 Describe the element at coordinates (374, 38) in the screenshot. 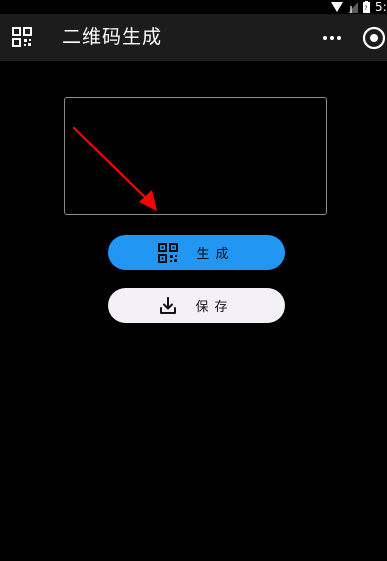

I see `target-icon` at that location.